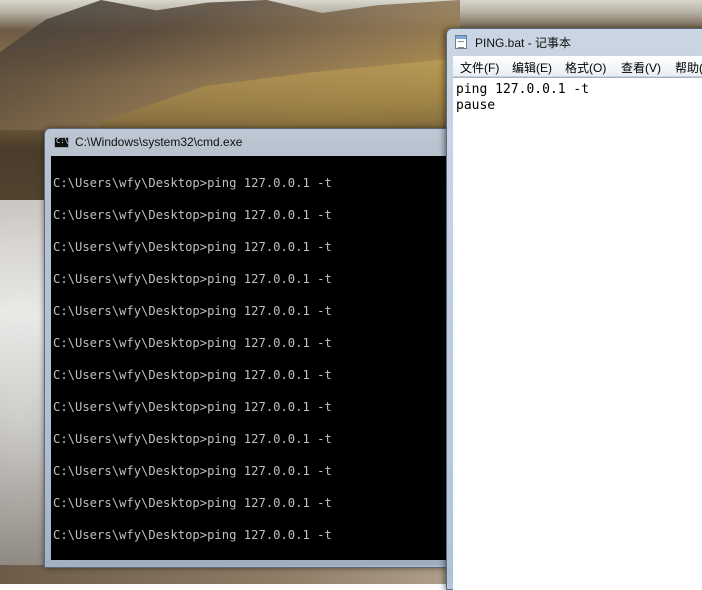 This screenshot has width=702, height=590. What do you see at coordinates (252, 142) in the screenshot?
I see `cmd-titlebar: C:\ C:\Windows\system32\cmd.exe` at bounding box center [252, 142].